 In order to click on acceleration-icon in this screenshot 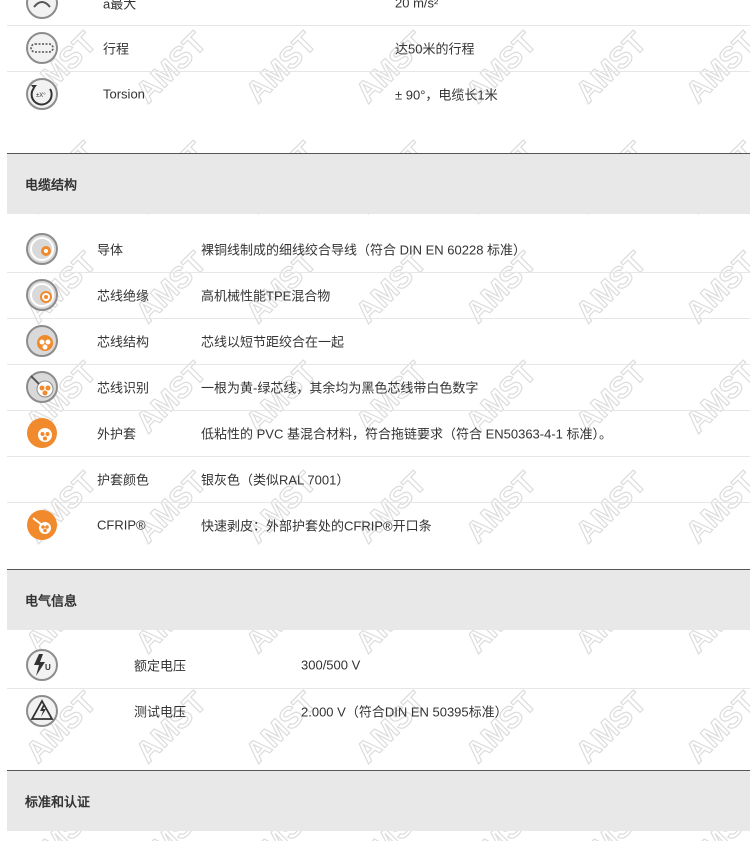, I will do `click(42, 9)`.